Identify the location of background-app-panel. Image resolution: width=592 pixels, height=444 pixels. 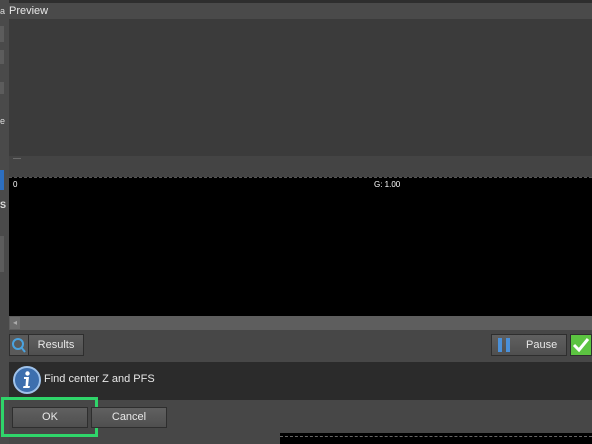
(4, 222).